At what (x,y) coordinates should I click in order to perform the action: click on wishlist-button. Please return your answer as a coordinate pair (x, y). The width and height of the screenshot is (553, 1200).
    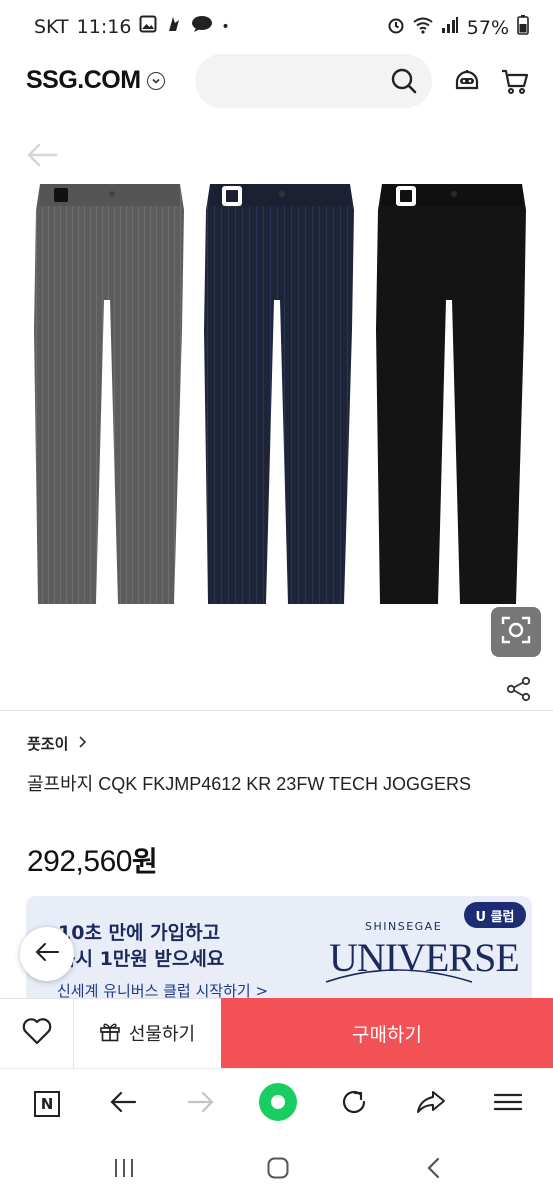
    Looking at the image, I should click on (37, 1033).